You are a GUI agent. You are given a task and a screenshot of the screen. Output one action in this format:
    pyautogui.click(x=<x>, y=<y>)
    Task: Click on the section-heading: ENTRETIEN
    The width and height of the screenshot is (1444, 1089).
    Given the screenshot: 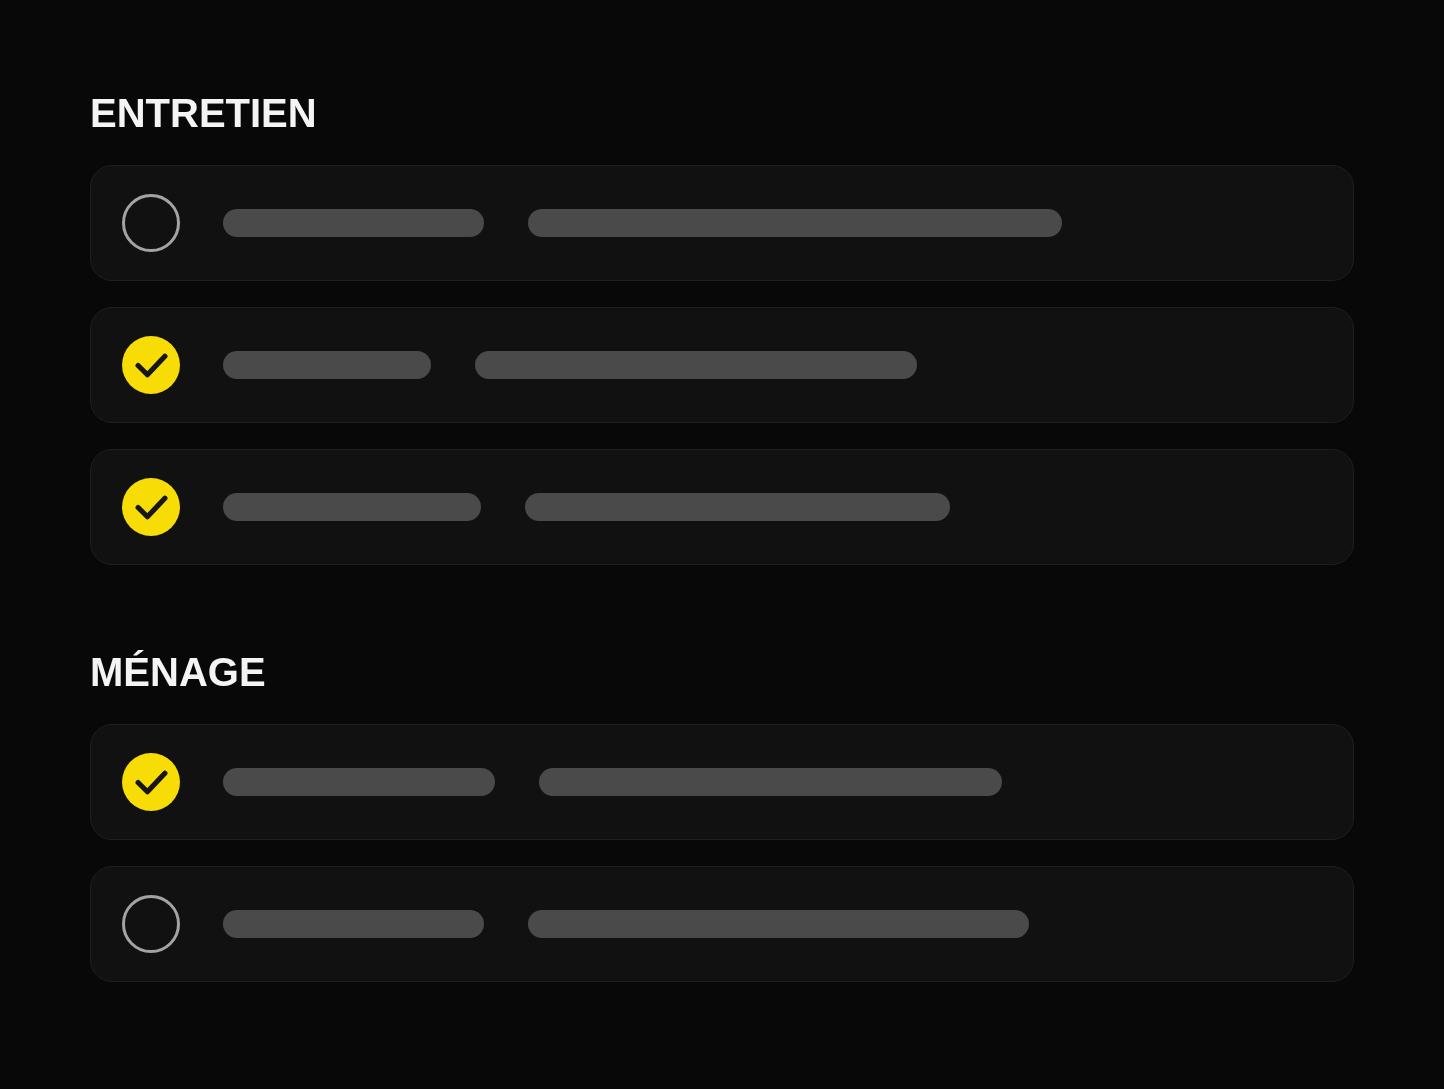 What is the action you would take?
    pyautogui.click(x=203, y=113)
    